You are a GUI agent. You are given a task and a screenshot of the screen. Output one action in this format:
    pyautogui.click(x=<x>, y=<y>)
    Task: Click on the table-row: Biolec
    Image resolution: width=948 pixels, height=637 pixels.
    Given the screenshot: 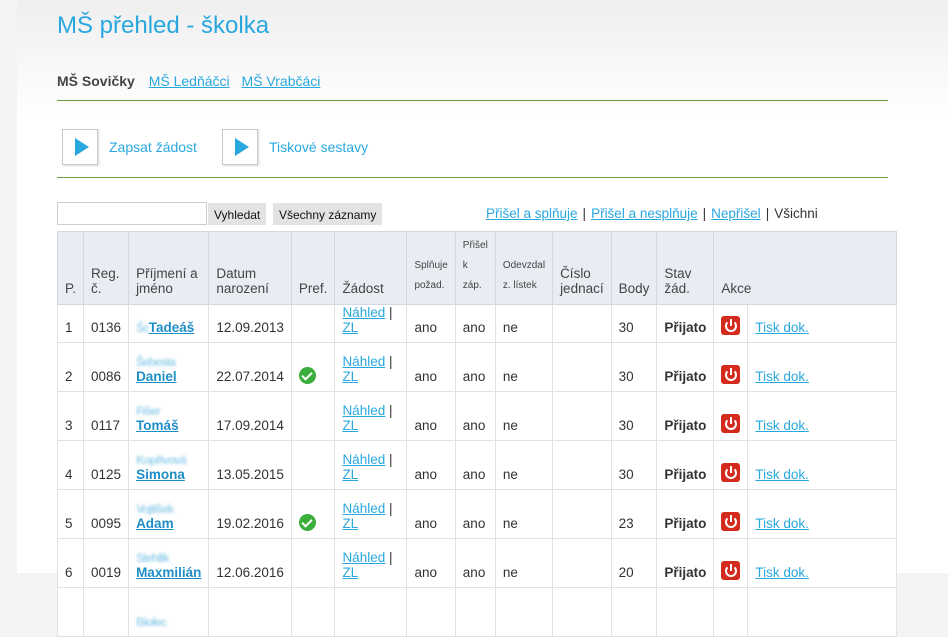 What is the action you would take?
    pyautogui.click(x=476, y=612)
    